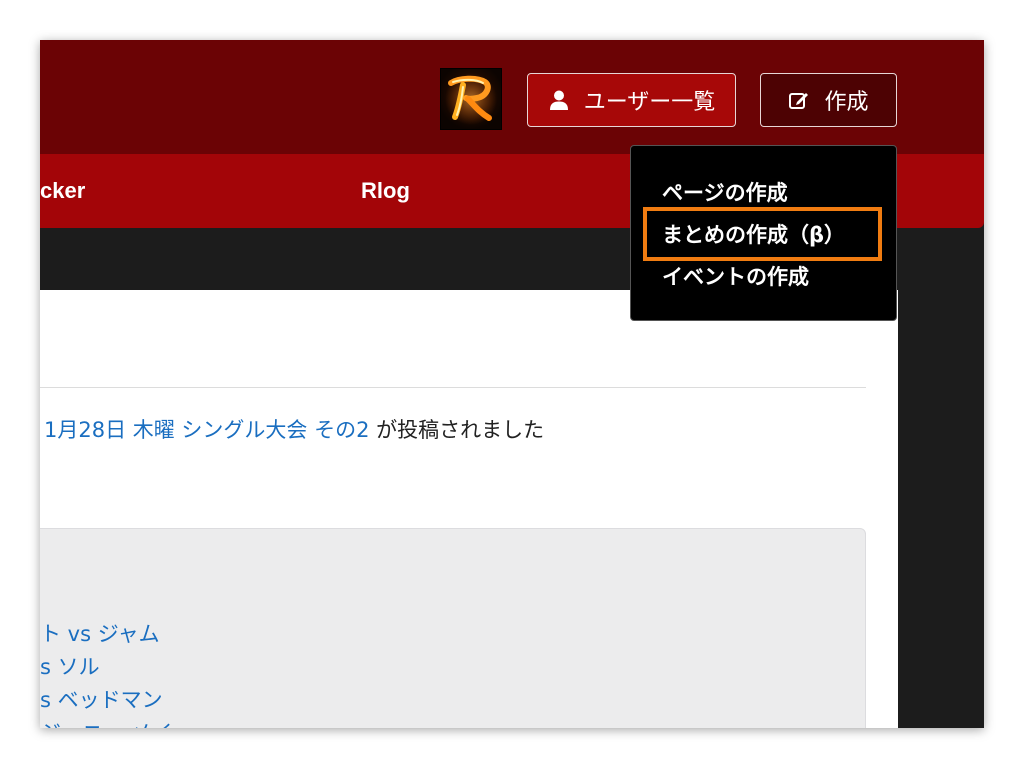  Describe the element at coordinates (106, 722) in the screenshot. I see `match-link: ジョニー メイ` at that location.